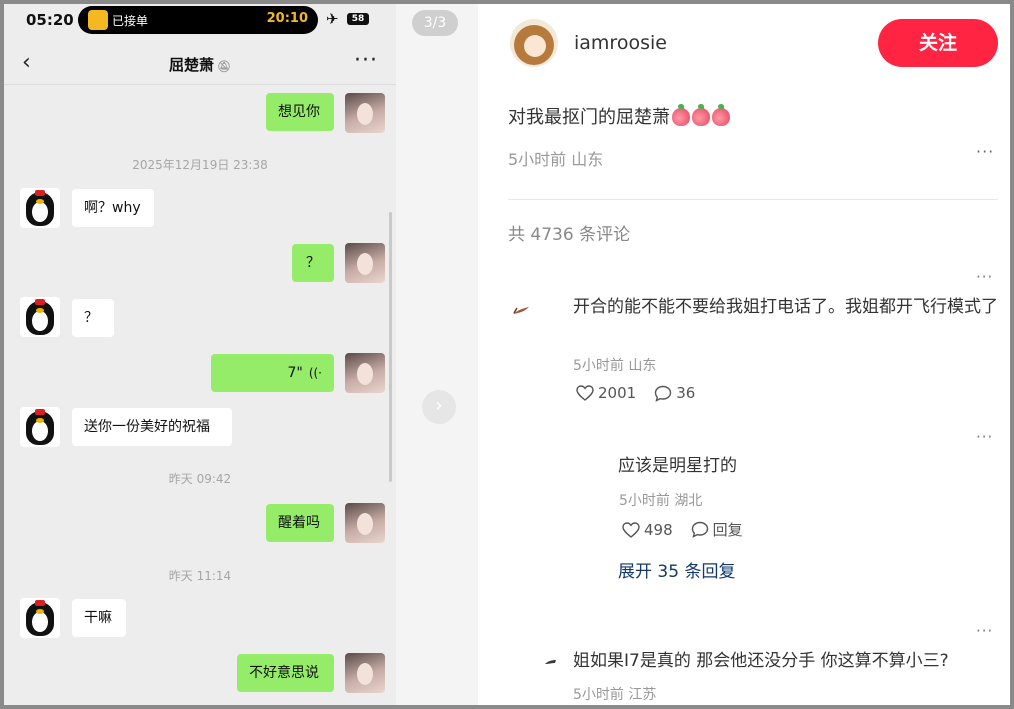 The height and width of the screenshot is (709, 1014). What do you see at coordinates (661, 501) in the screenshot?
I see `reply-meta: 5小时前 湖北` at bounding box center [661, 501].